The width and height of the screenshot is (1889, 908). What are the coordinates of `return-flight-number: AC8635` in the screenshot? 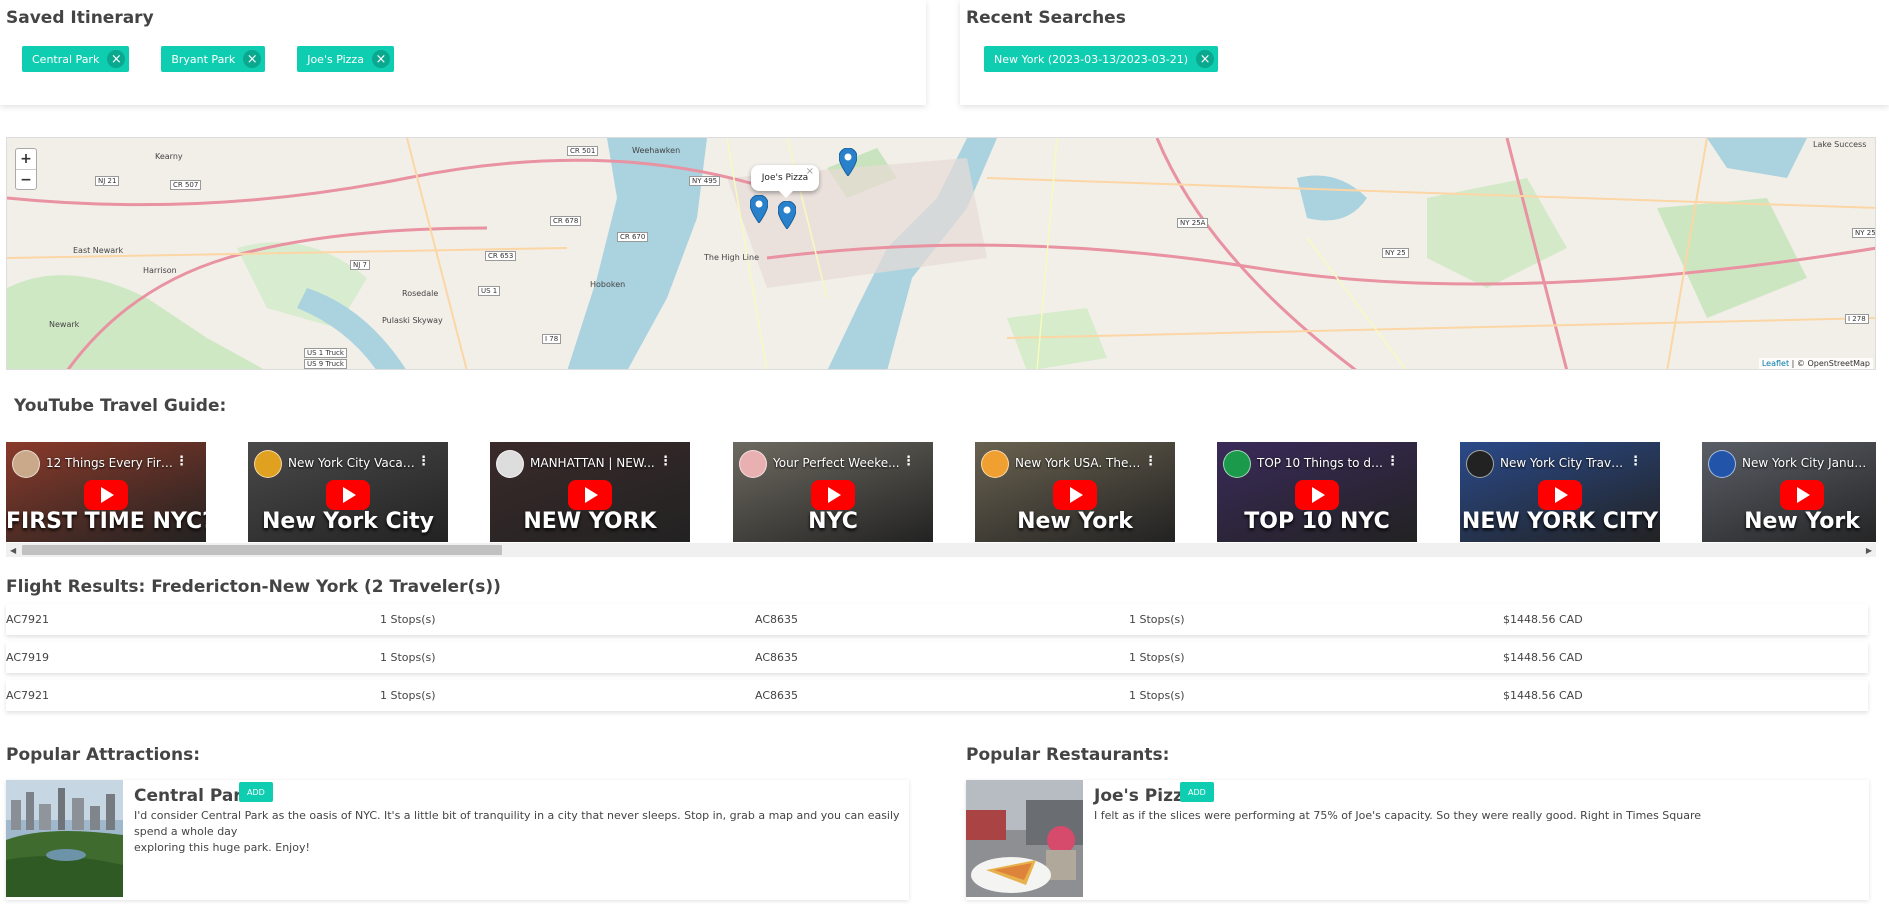 It's located at (777, 695).